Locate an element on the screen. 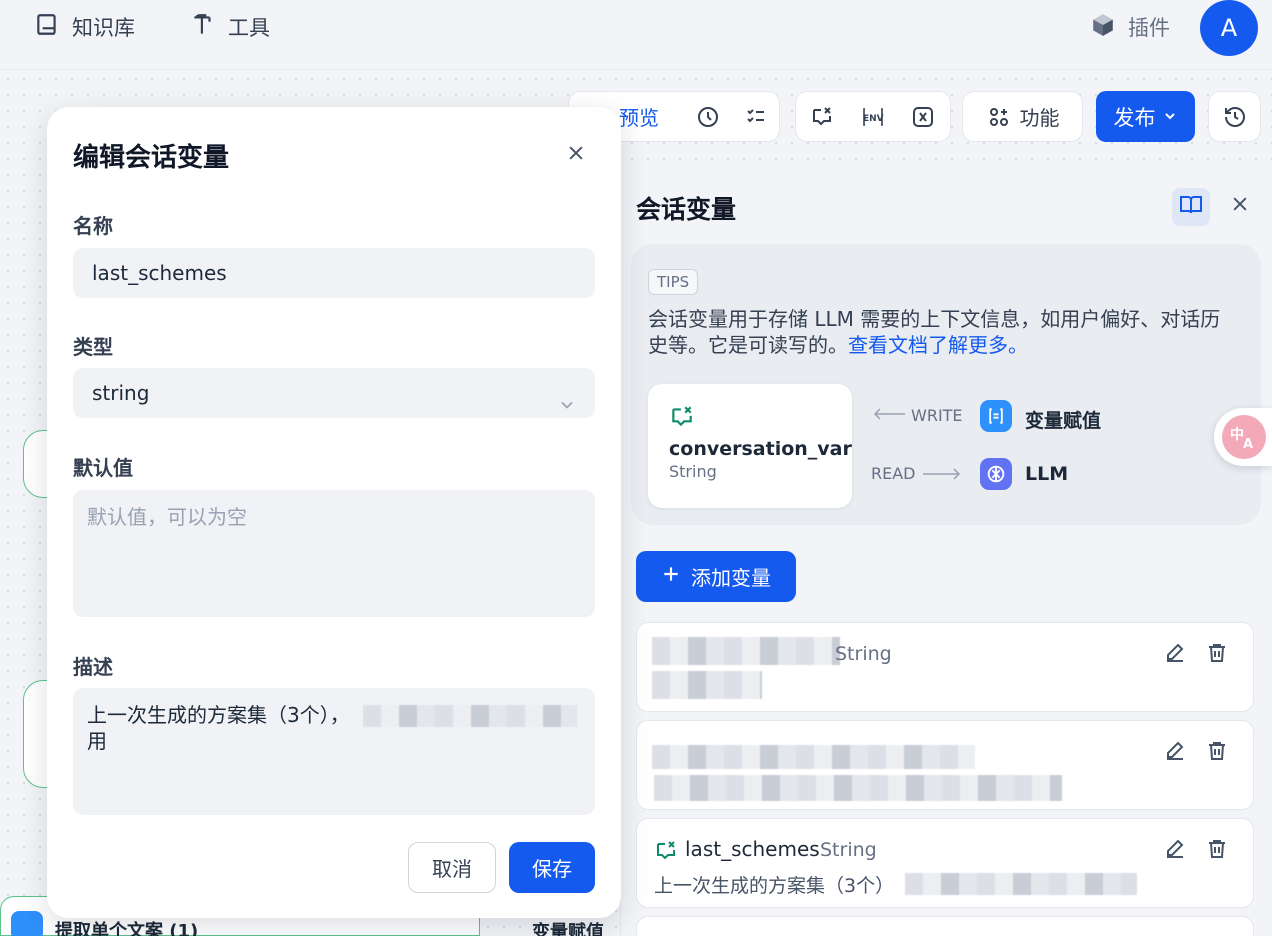 The height and width of the screenshot is (936, 1272). description-input: 上一次生成的方案集（3个）， 用 is located at coordinates (334, 751).